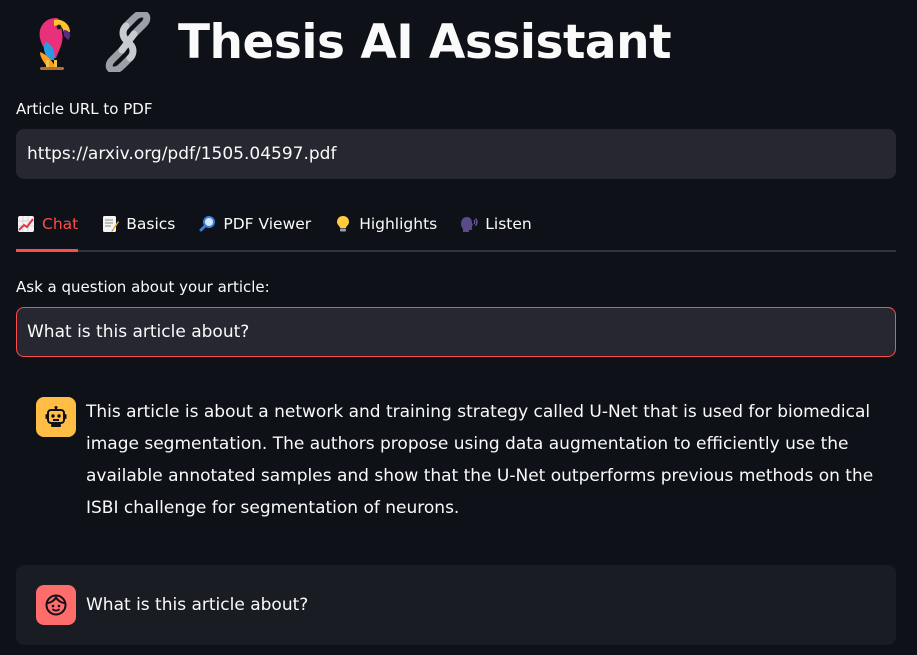  I want to click on face-icon, so click(56, 605).